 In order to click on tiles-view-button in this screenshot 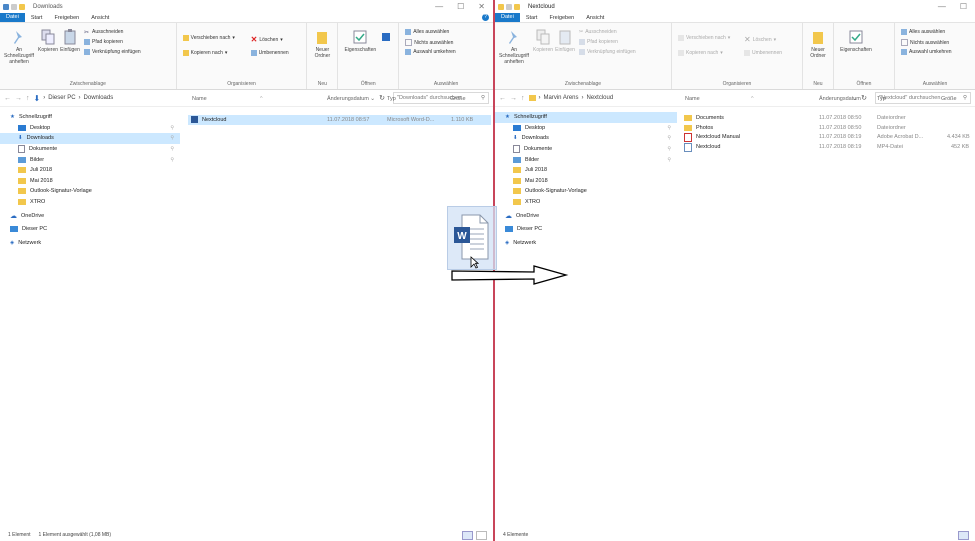, I will do `click(481, 535)`.